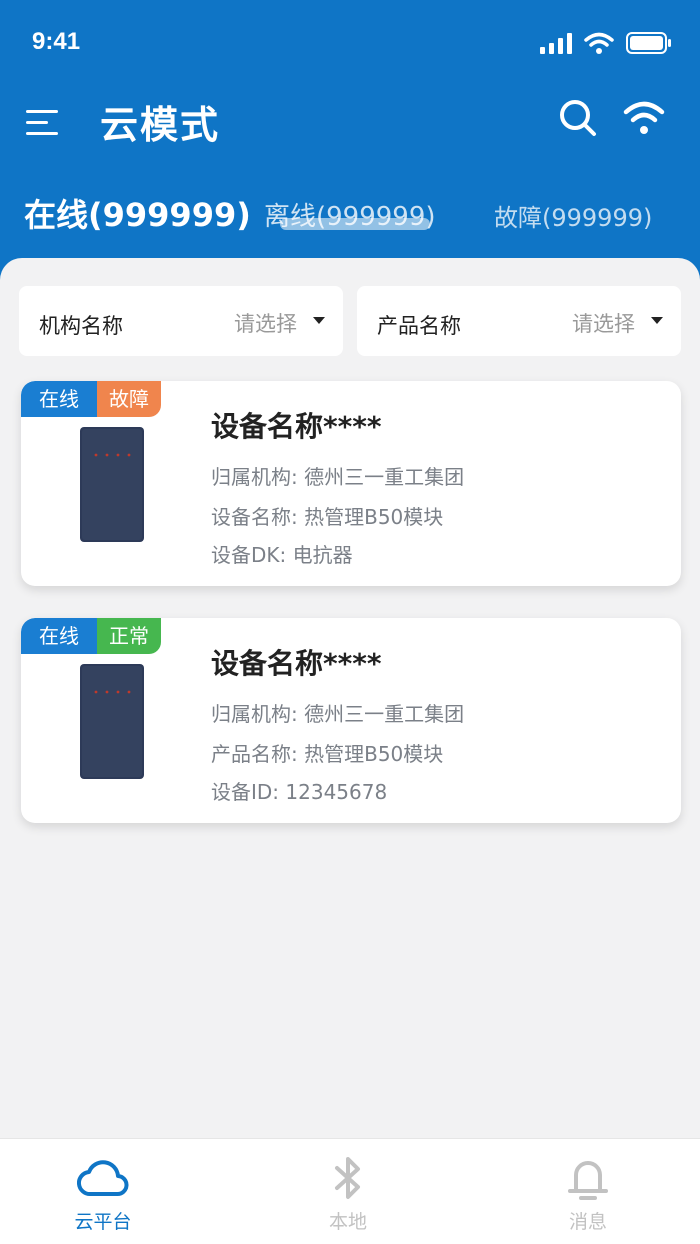 This screenshot has height=1244, width=700. What do you see at coordinates (355, 224) in the screenshot?
I see `tab-indicator` at bounding box center [355, 224].